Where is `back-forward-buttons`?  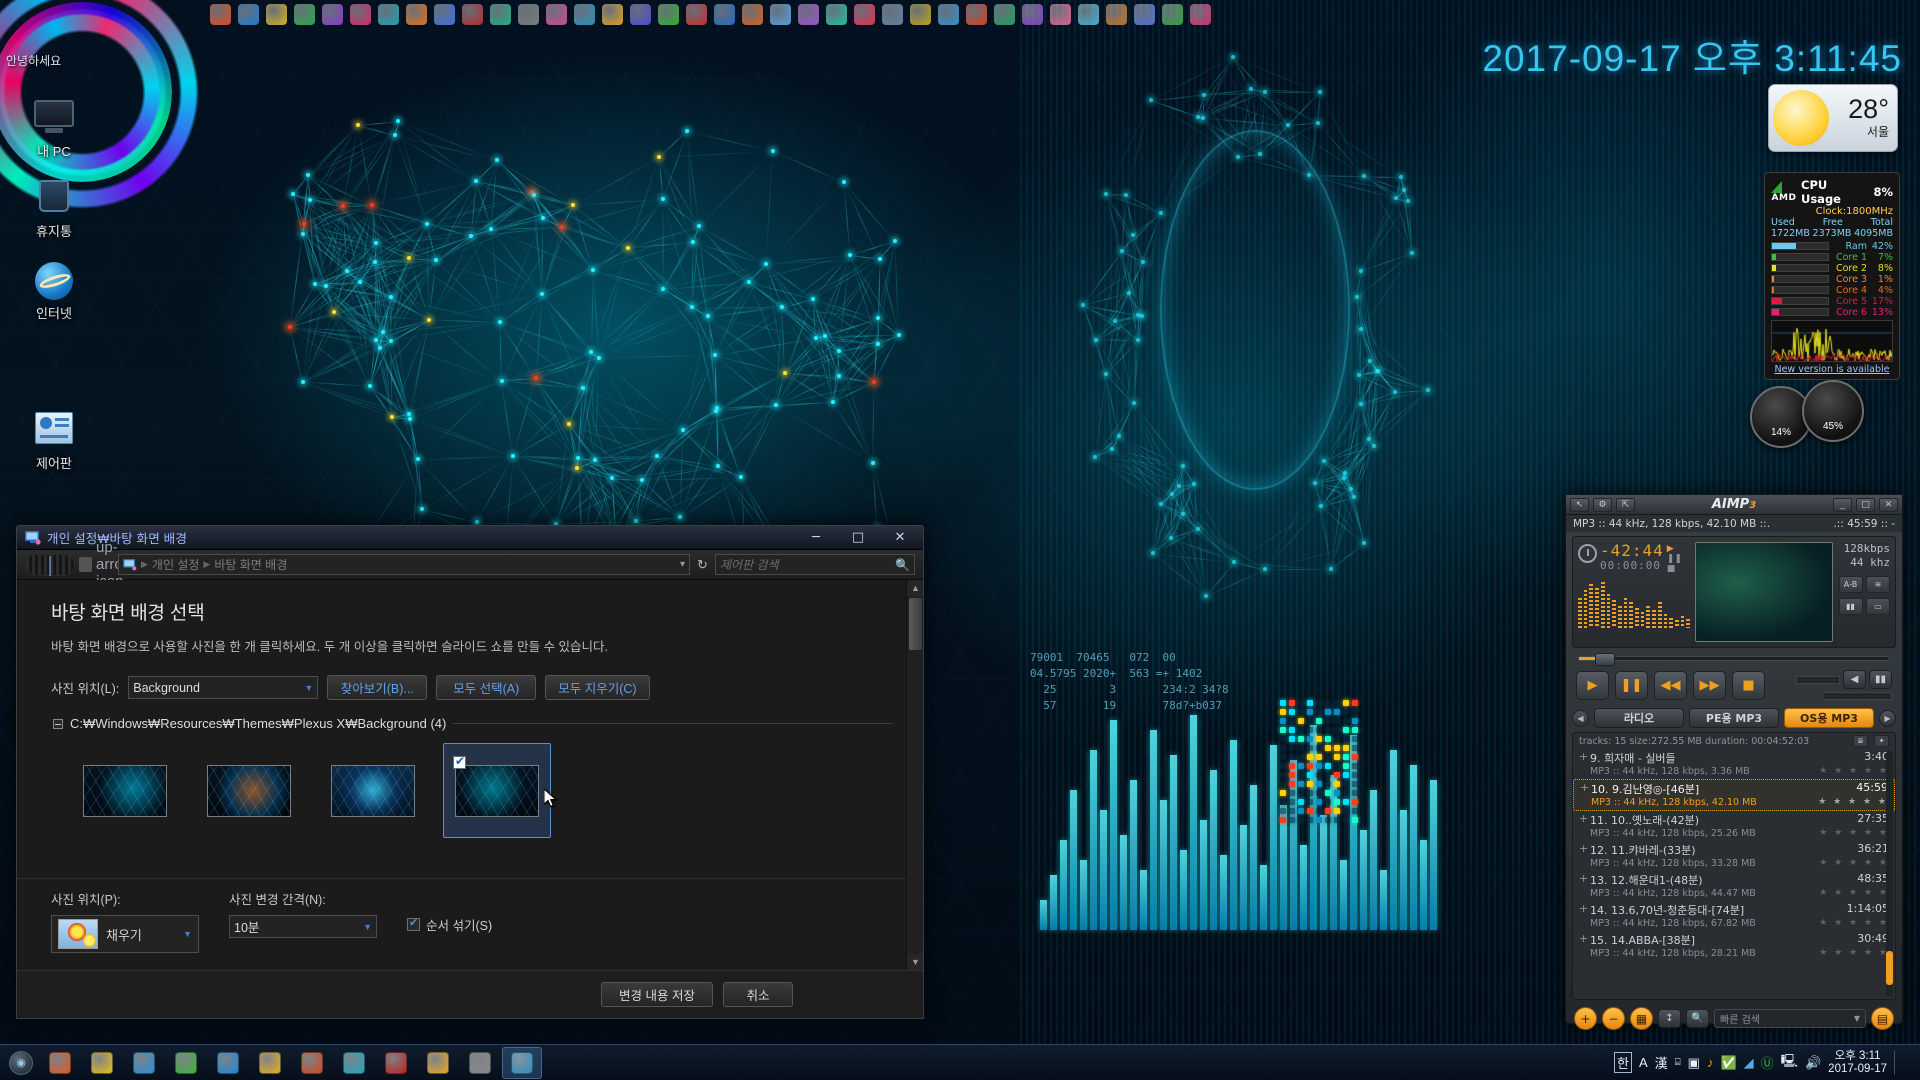
back-forward-buttons is located at coordinates (50, 564).